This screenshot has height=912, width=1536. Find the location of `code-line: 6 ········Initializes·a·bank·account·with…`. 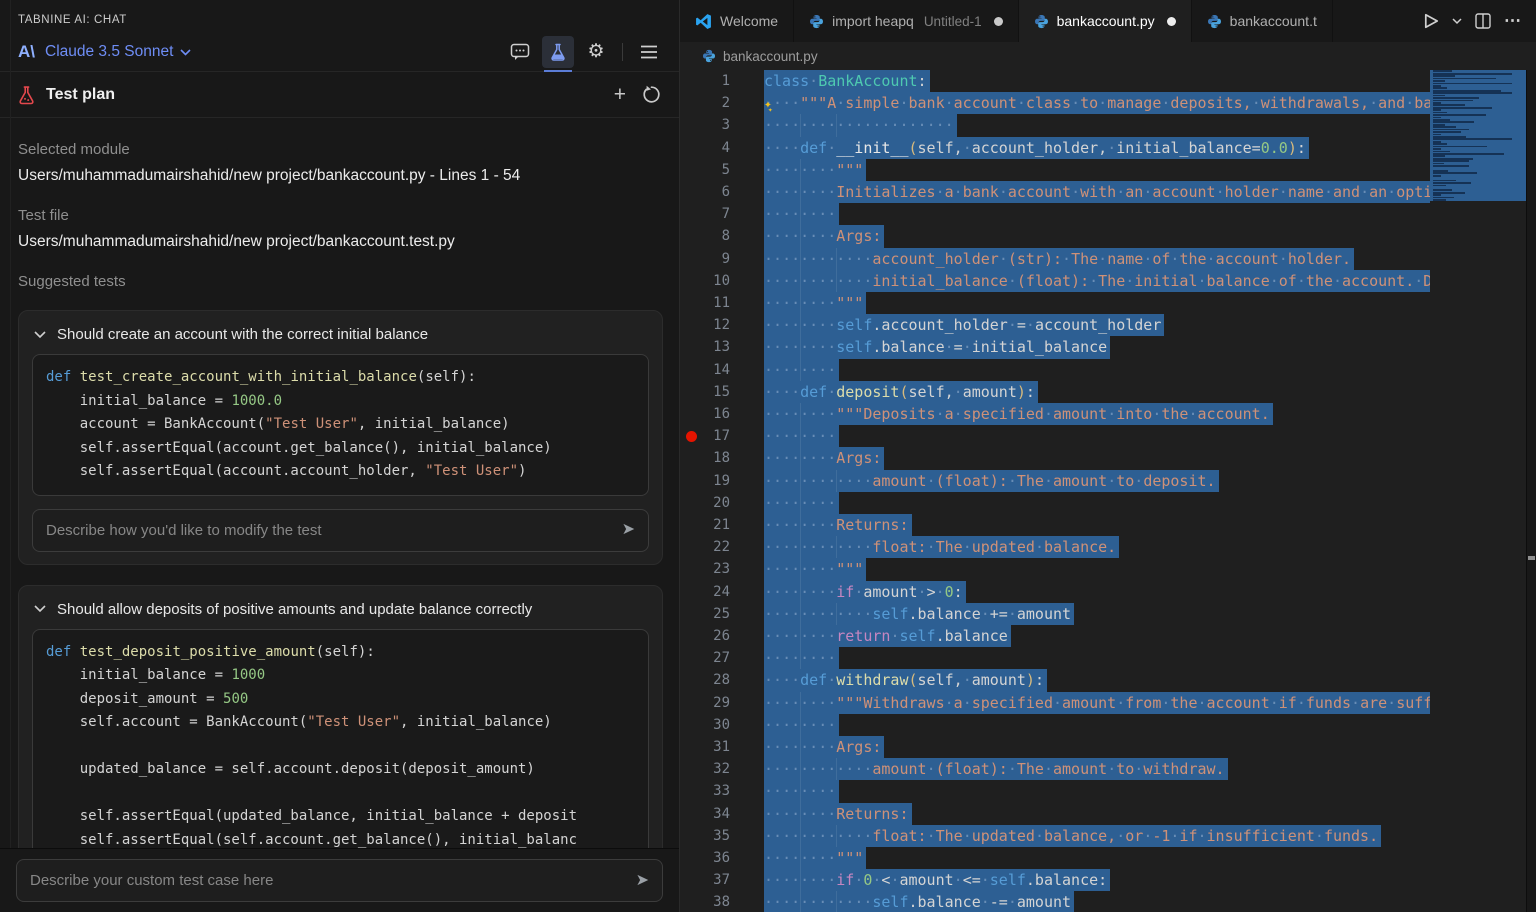

code-line: 6 ········Initializes·a·bank·account·with… is located at coordinates (1055, 192).